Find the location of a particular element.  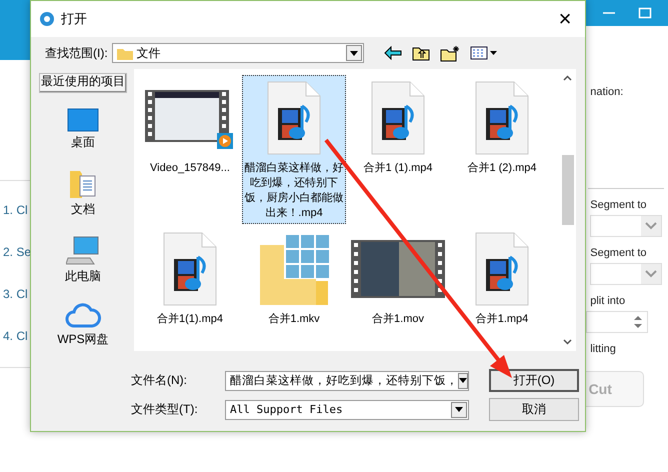

number-spinner is located at coordinates (617, 322).